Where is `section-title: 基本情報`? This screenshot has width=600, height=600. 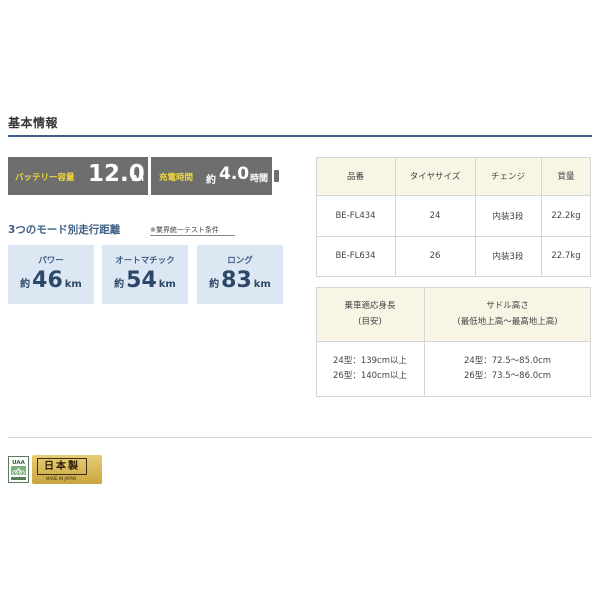
section-title: 基本情報 is located at coordinates (33, 123).